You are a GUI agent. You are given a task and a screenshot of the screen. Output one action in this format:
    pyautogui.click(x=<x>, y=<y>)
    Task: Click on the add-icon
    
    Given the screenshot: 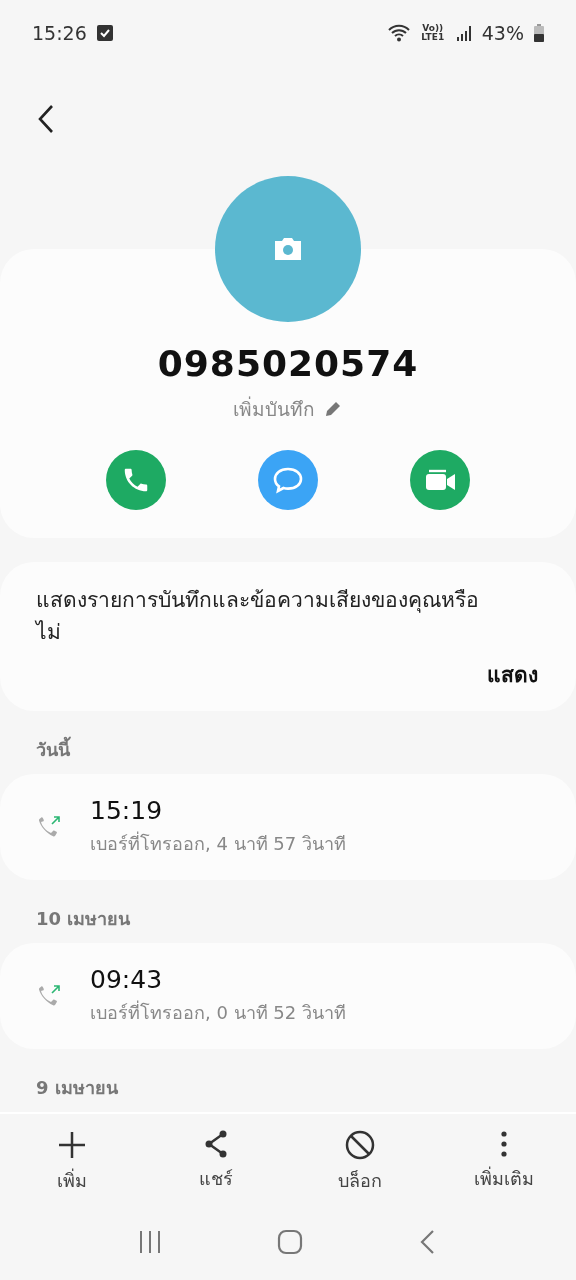 What is the action you would take?
    pyautogui.click(x=72, y=1145)
    